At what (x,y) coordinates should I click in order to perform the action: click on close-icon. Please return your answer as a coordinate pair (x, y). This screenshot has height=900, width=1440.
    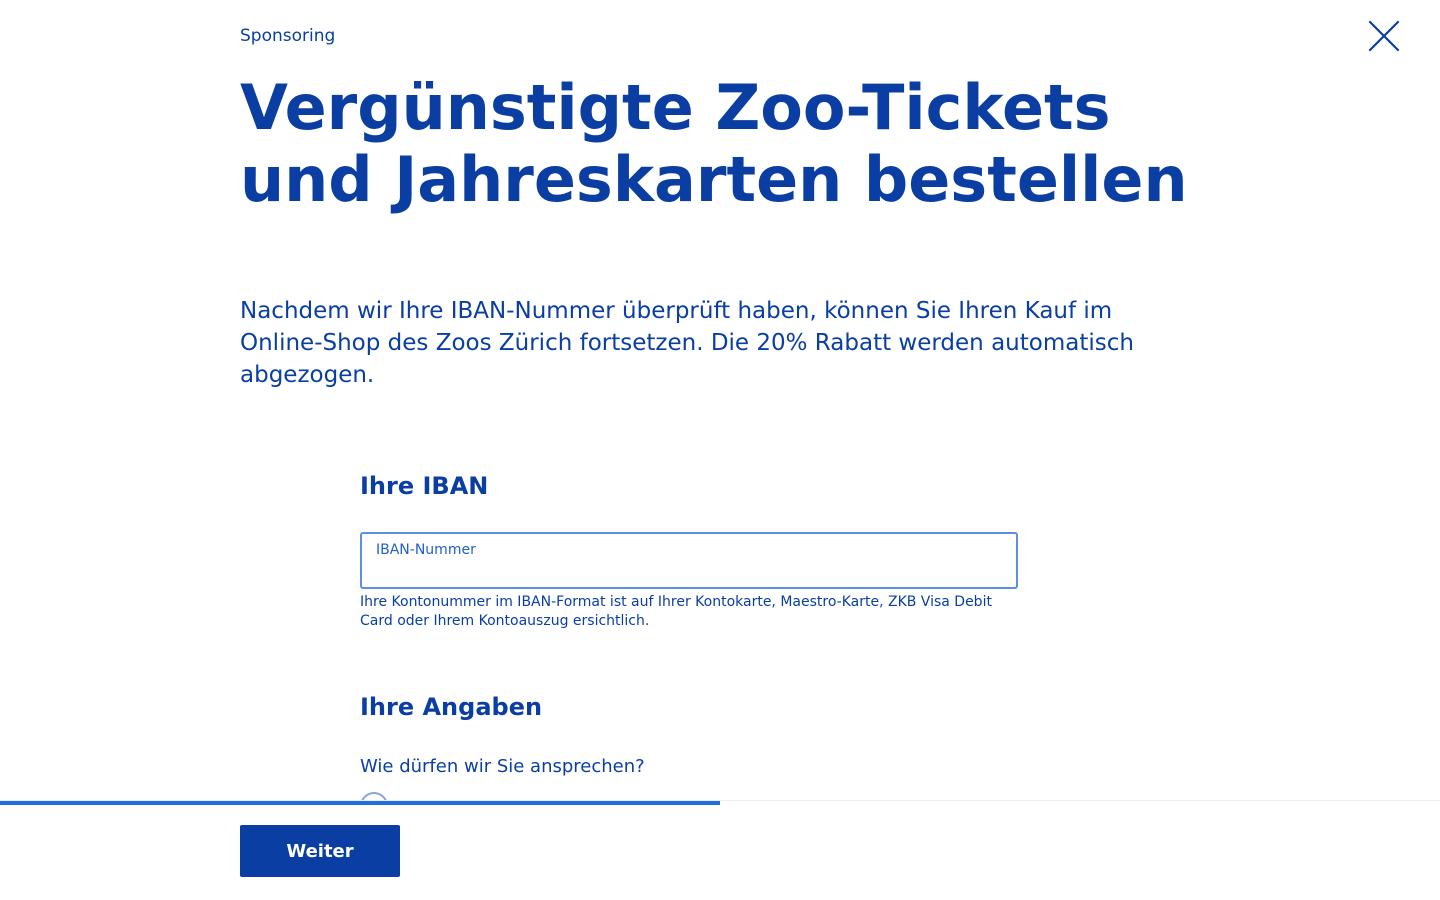
    Looking at the image, I should click on (1384, 36).